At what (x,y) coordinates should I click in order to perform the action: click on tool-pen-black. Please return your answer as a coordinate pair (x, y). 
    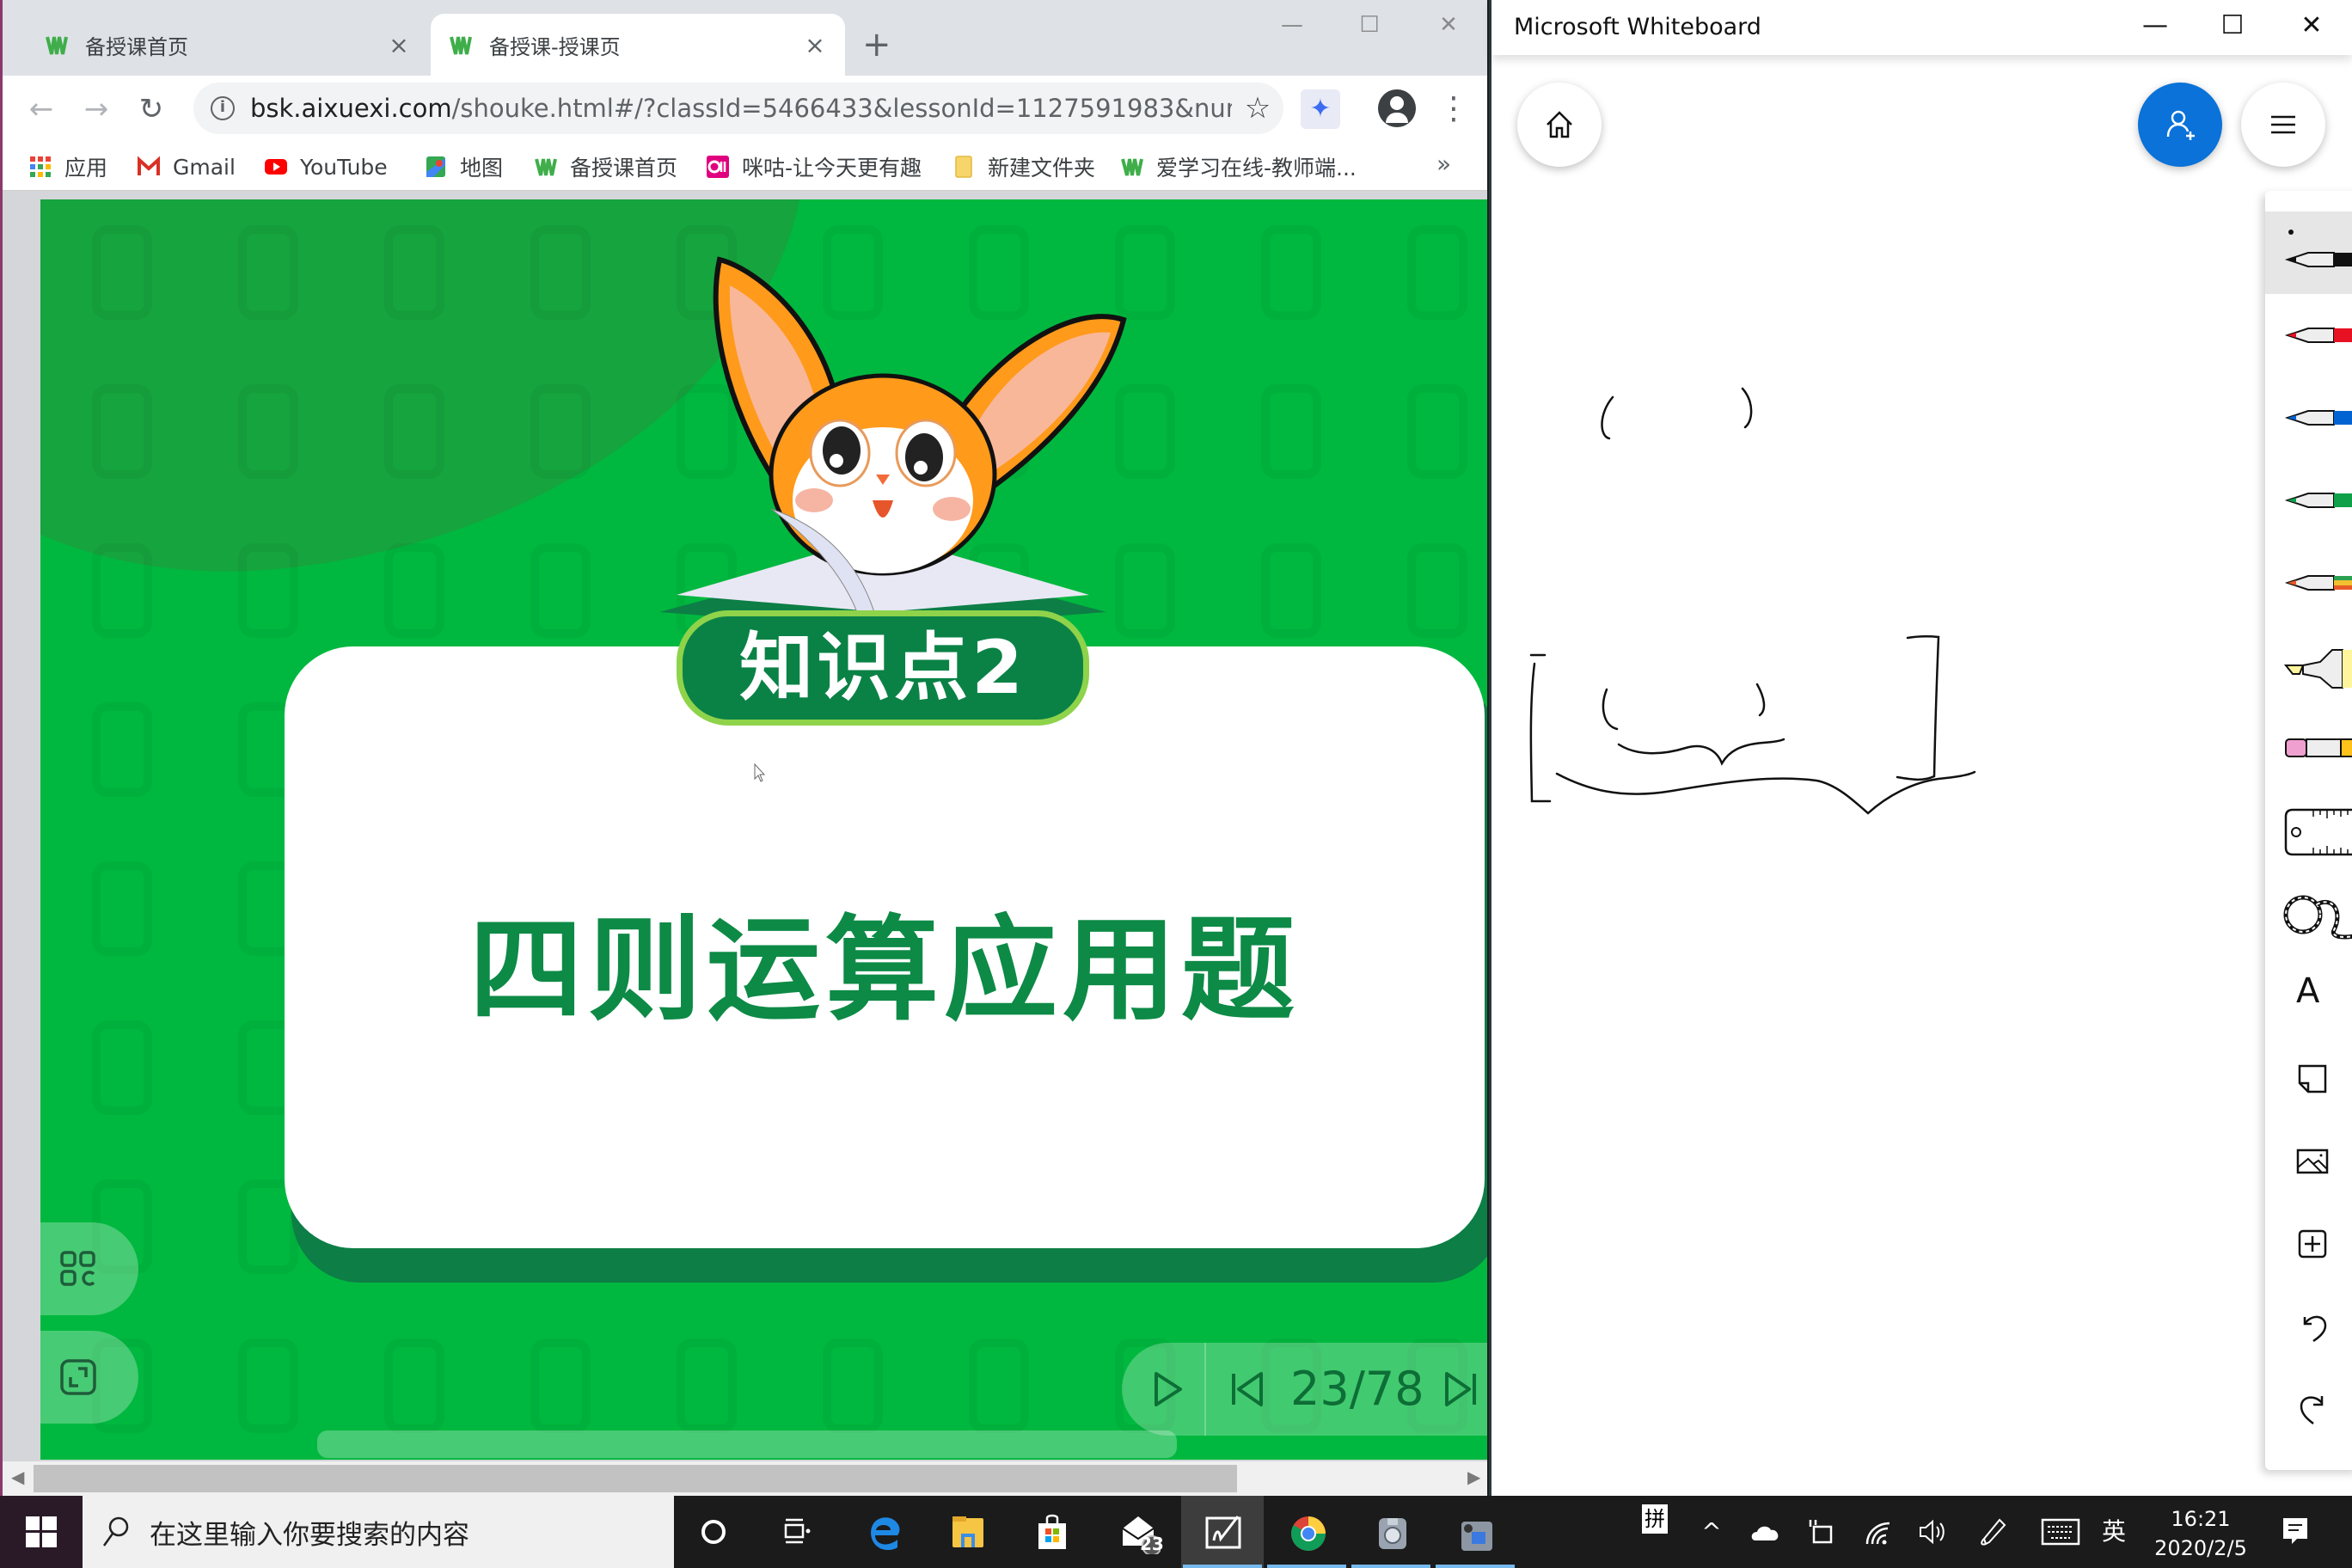
    Looking at the image, I should click on (2308, 252).